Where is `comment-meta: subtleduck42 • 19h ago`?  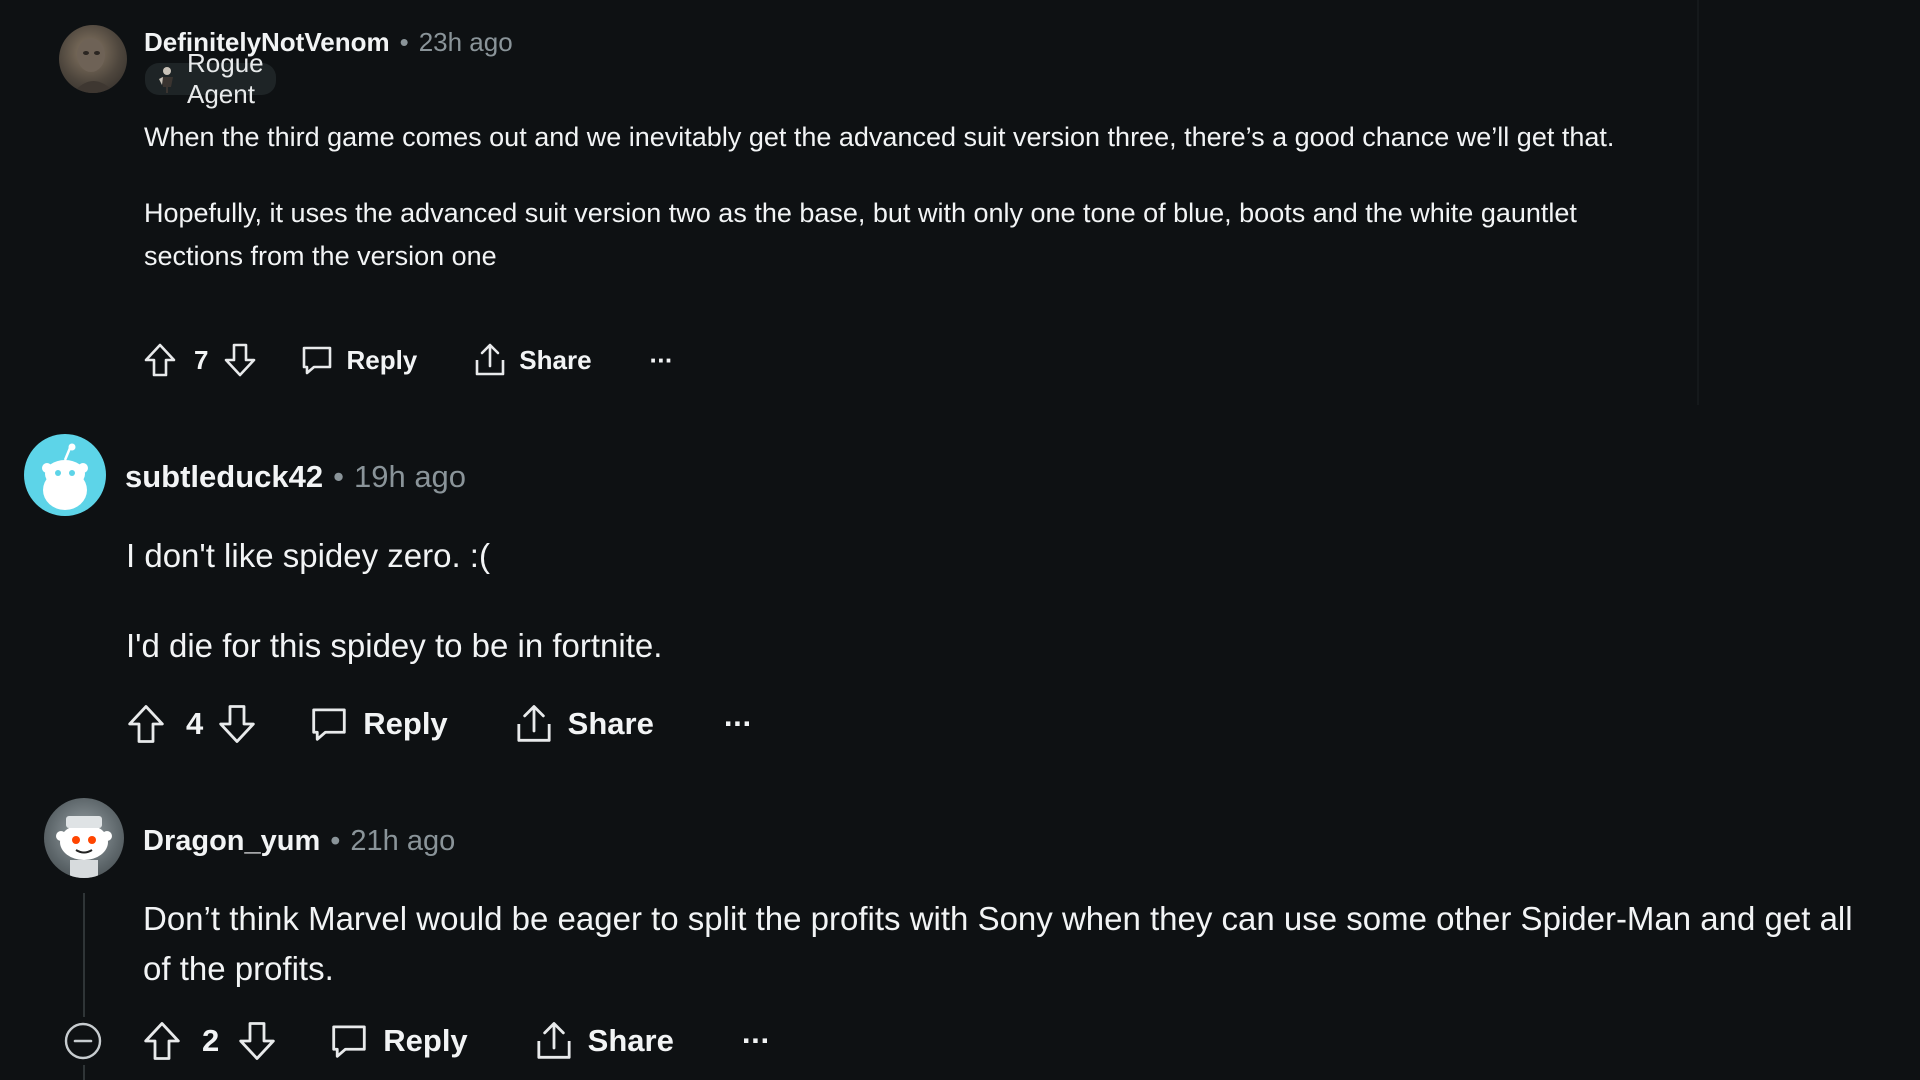 comment-meta: subtleduck42 • 19h ago is located at coordinates (295, 477).